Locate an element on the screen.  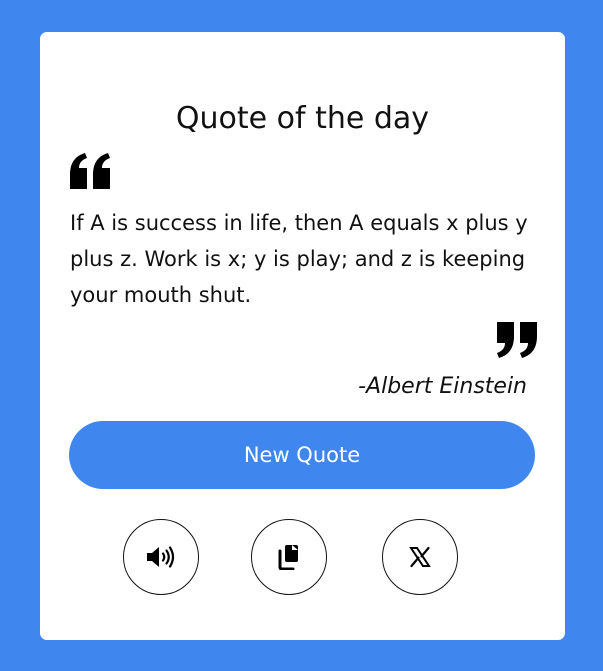
speaker-icon is located at coordinates (161, 557).